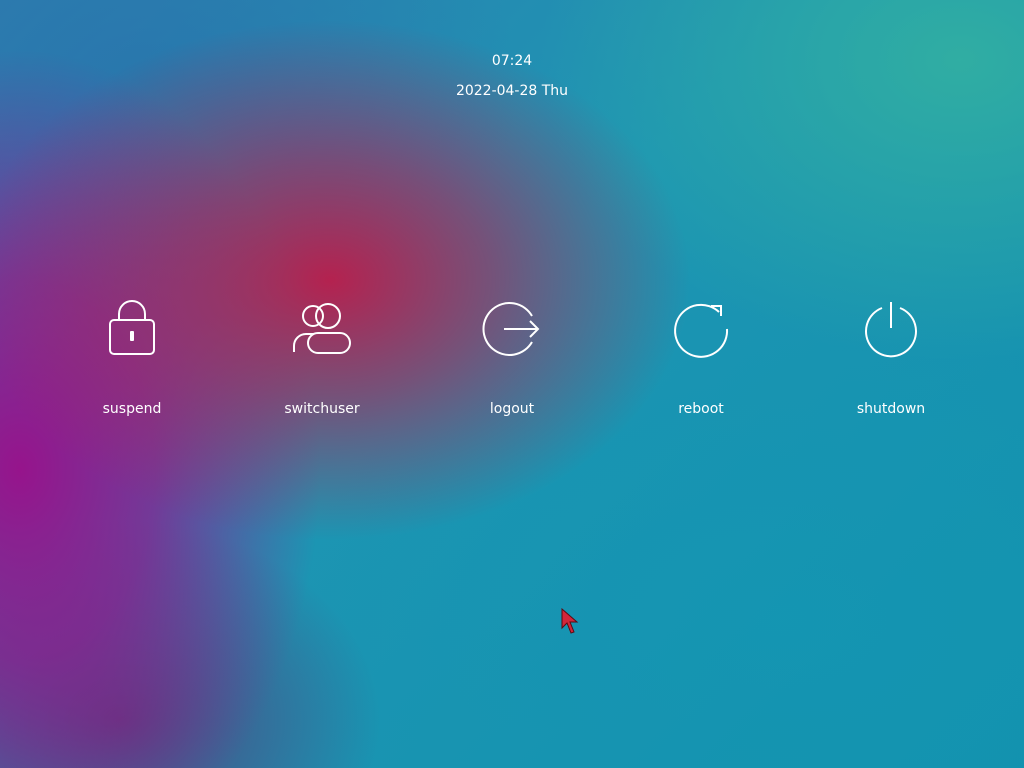  I want to click on switchuser-label: switchuser, so click(322, 409).